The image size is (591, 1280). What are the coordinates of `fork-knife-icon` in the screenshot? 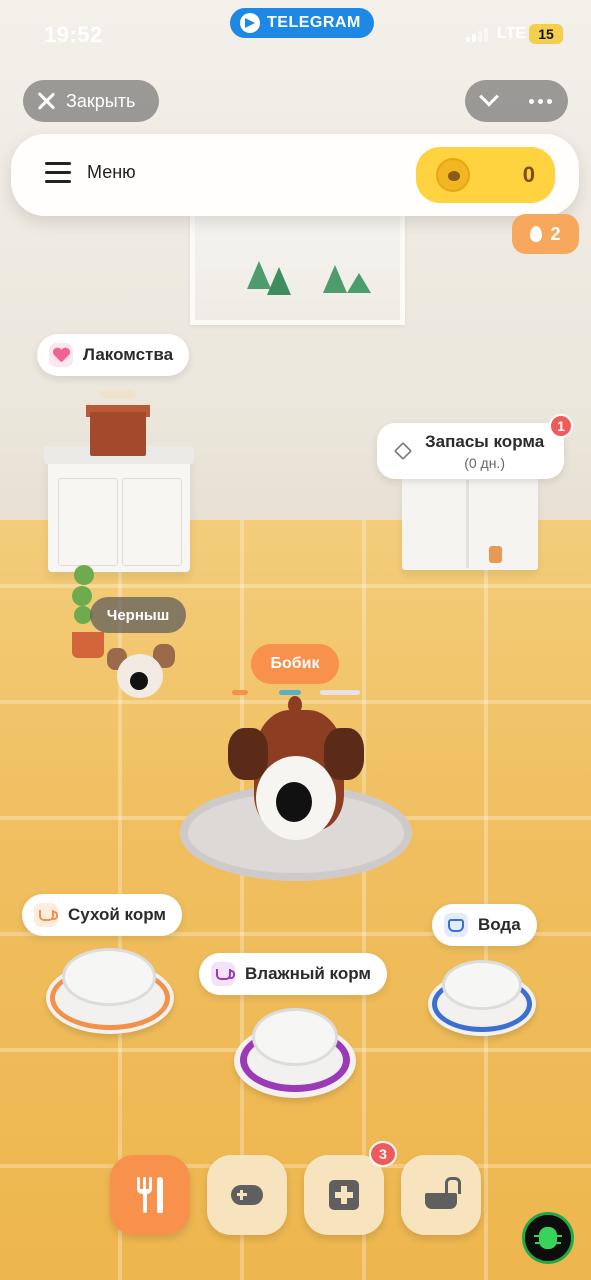 It's located at (150, 1195).